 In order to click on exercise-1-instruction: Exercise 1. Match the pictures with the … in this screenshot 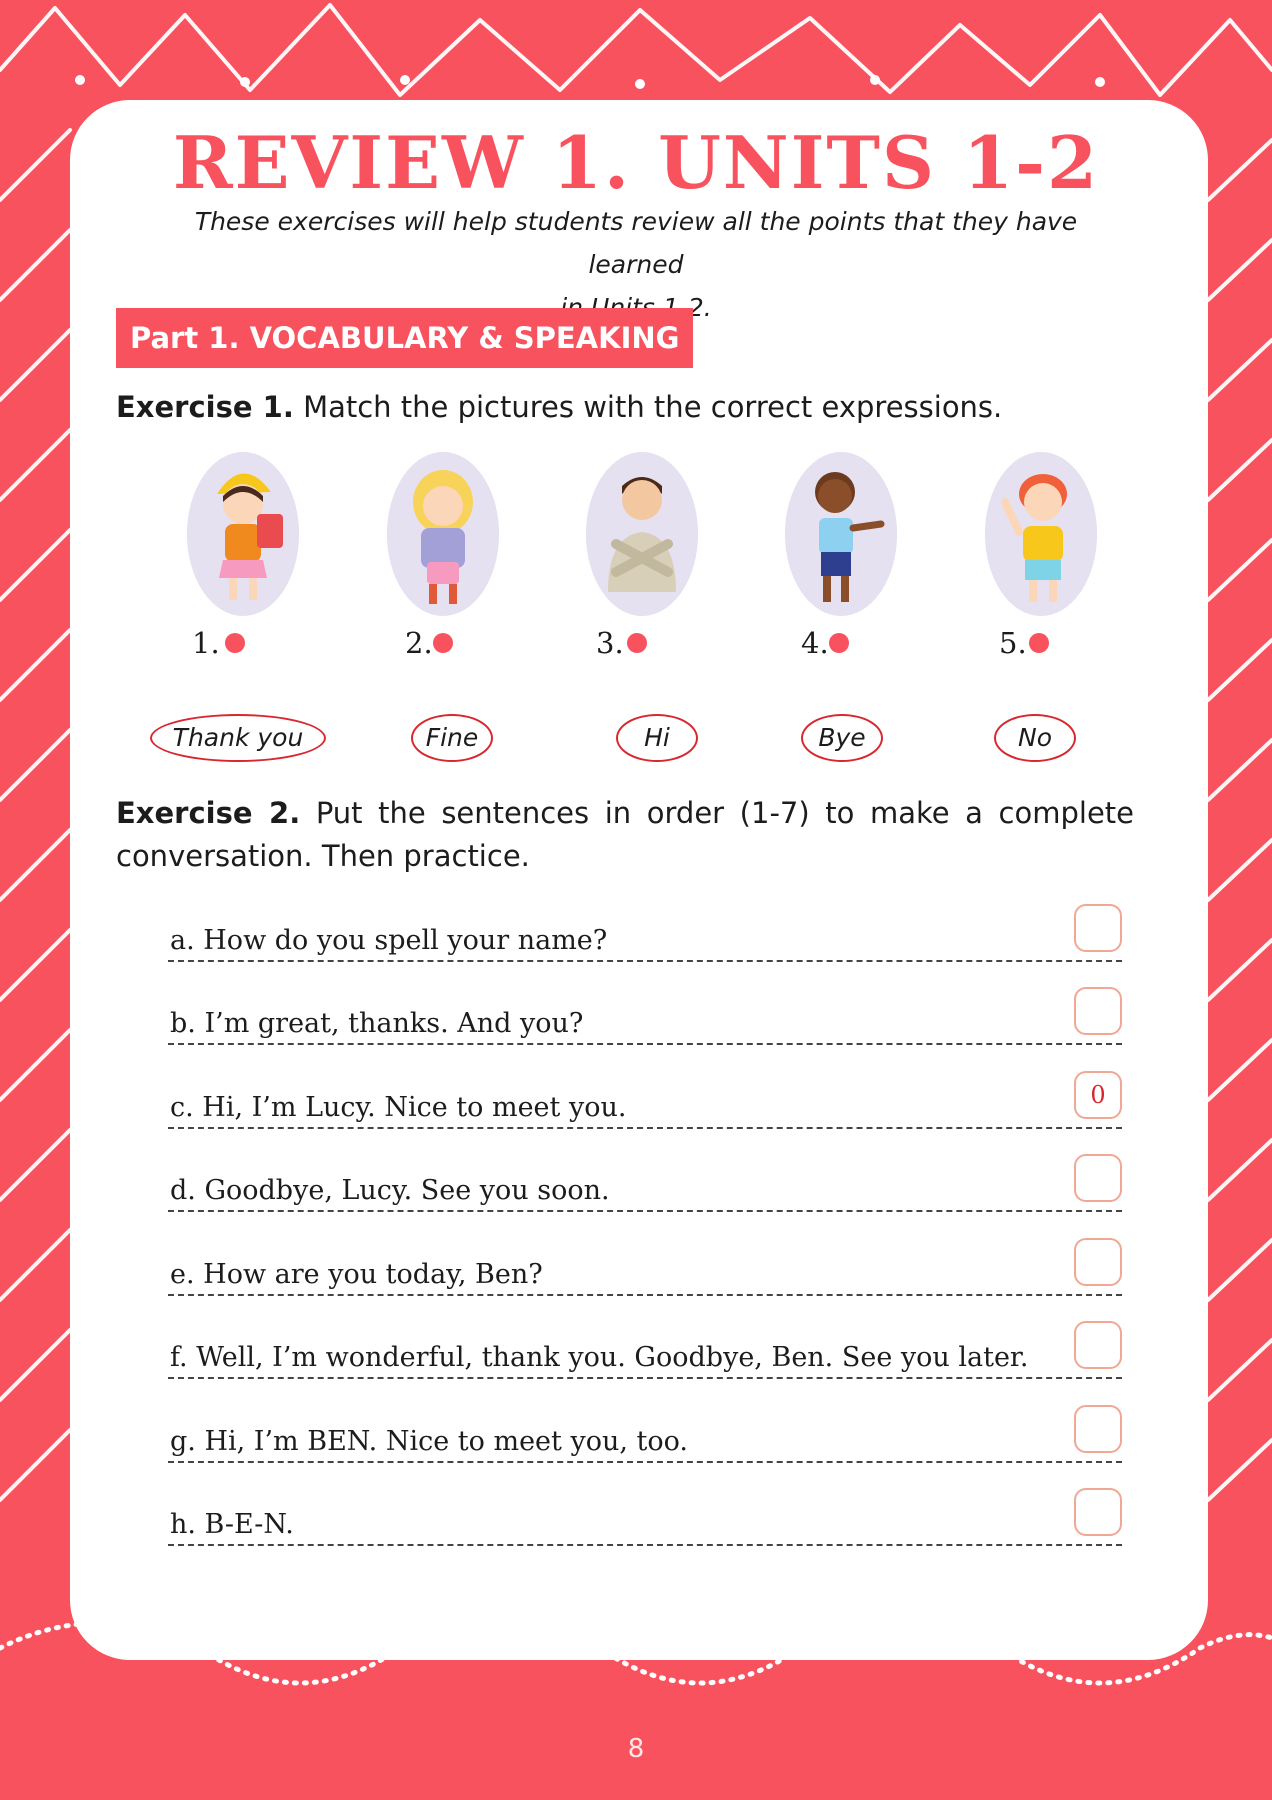, I will do `click(559, 407)`.